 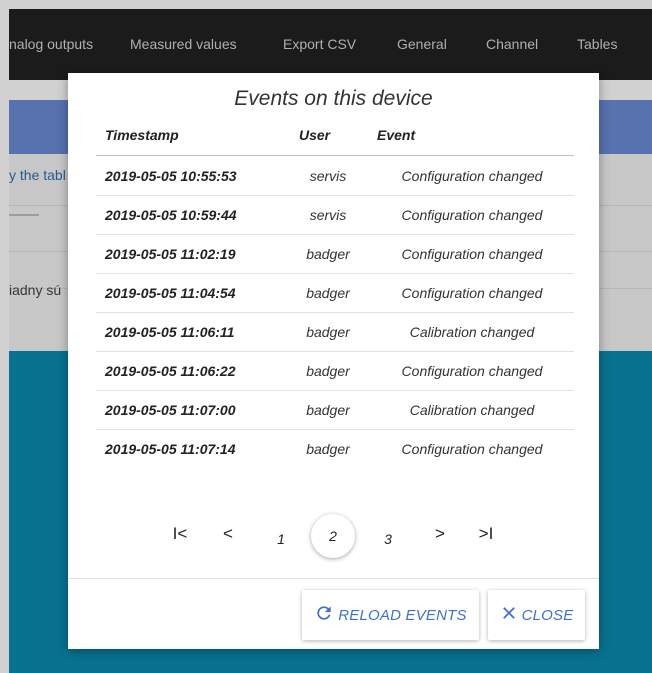 I want to click on first-page-button: I<, so click(x=180, y=534).